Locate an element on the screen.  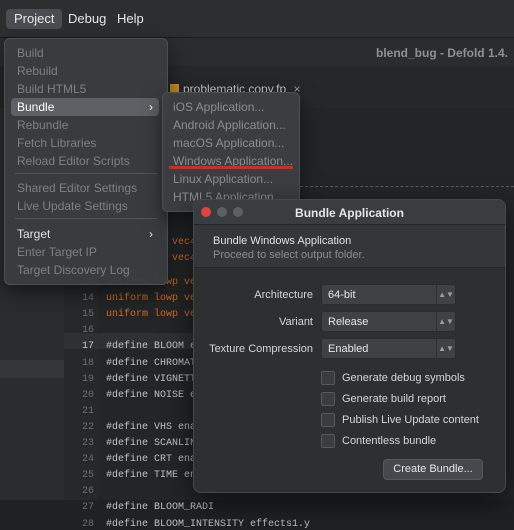
line-number: 28 is located at coordinates (87, 524).